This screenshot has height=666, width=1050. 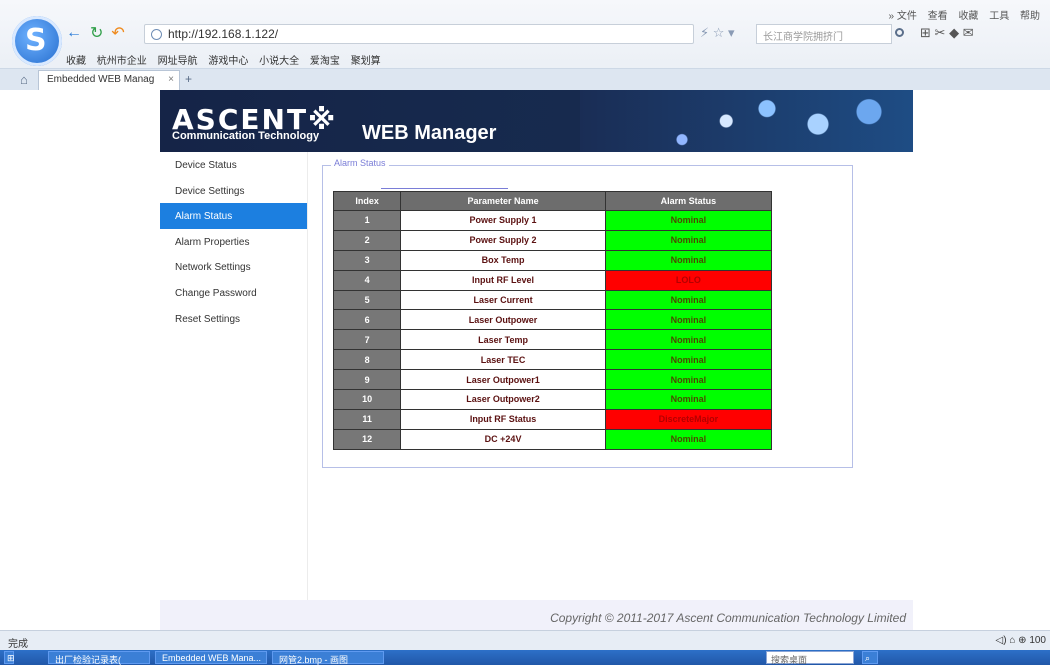 What do you see at coordinates (233, 242) in the screenshot?
I see `sidebar-item-alarm-properties: Alarm Properties` at bounding box center [233, 242].